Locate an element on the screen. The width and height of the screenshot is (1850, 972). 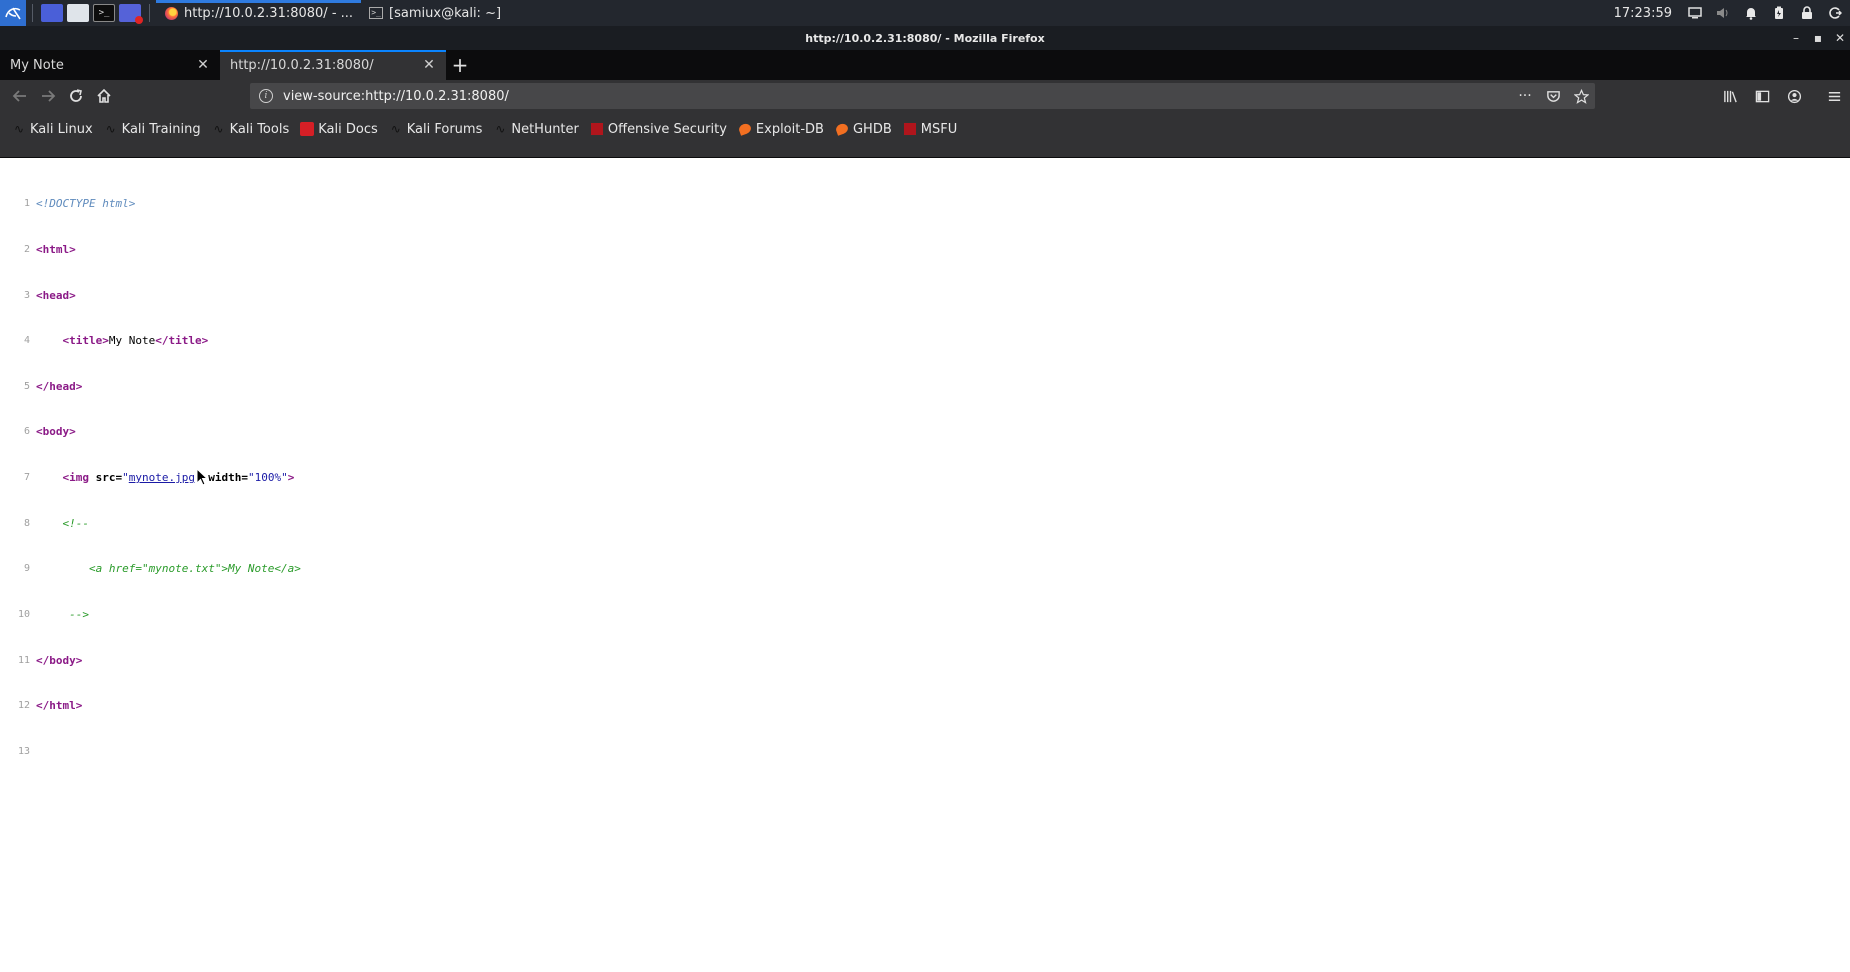
bookmark-kali-tools: ∿ Kali Tools is located at coordinates (251, 129).